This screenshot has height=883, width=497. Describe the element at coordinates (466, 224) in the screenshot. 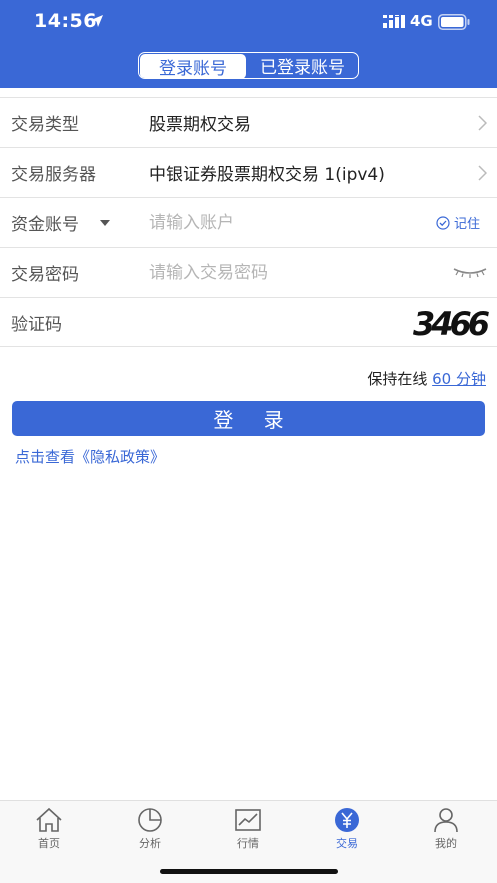

I see `remember-label: 记住` at that location.